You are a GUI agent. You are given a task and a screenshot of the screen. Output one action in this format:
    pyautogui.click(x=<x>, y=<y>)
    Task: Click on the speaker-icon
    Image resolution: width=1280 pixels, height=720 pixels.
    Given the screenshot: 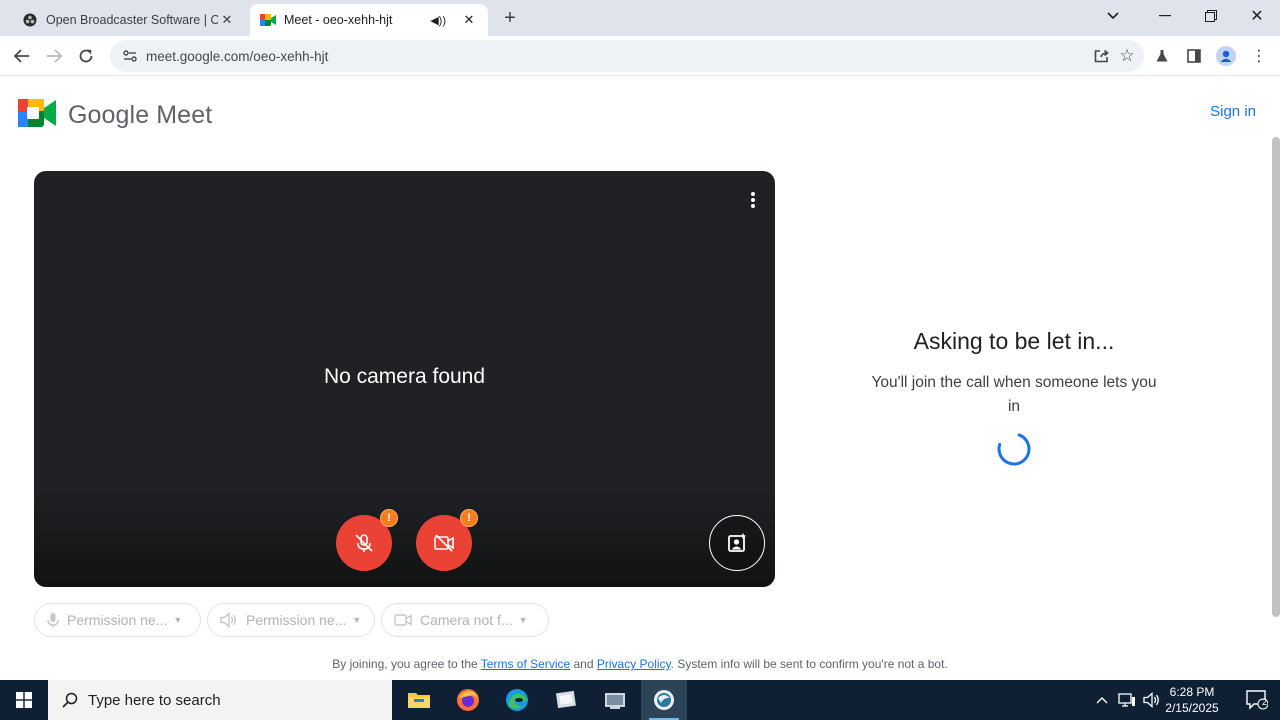 What is the action you would take?
    pyautogui.click(x=229, y=620)
    